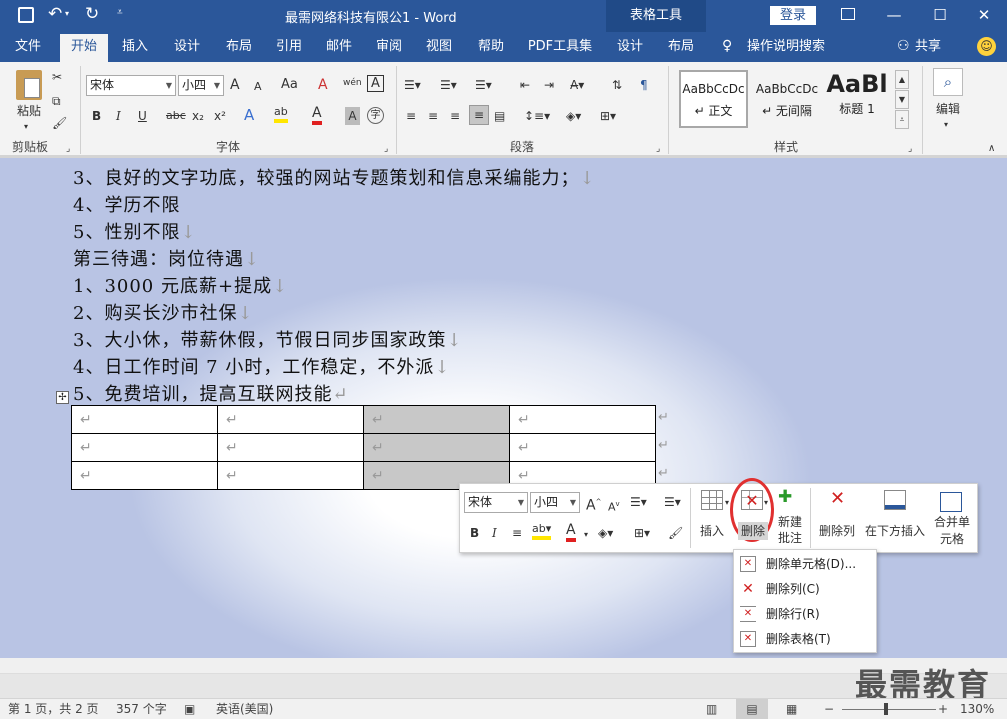 This screenshot has height=719, width=1007. What do you see at coordinates (239, 47) in the screenshot?
I see `tab-layout: 布局` at bounding box center [239, 47].